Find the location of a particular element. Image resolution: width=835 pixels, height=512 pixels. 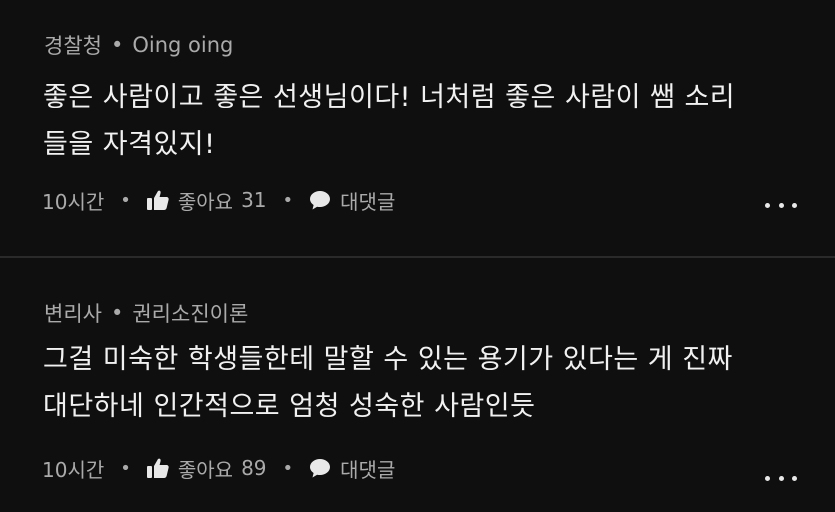

like-button: 좋아요 89 is located at coordinates (206, 468).